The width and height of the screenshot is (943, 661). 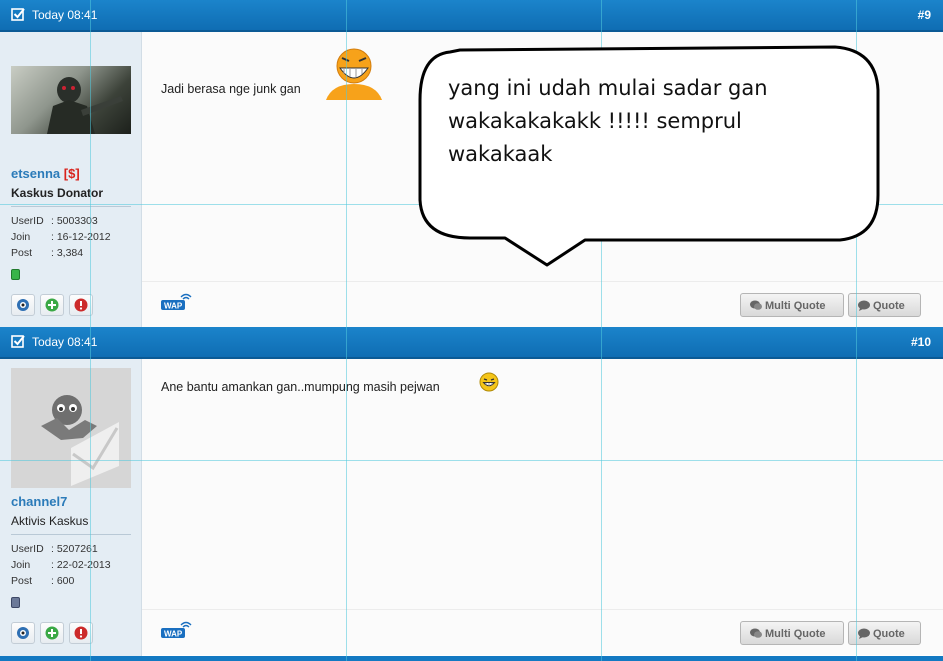 I want to click on donator-badge: [$], so click(x=71, y=173).